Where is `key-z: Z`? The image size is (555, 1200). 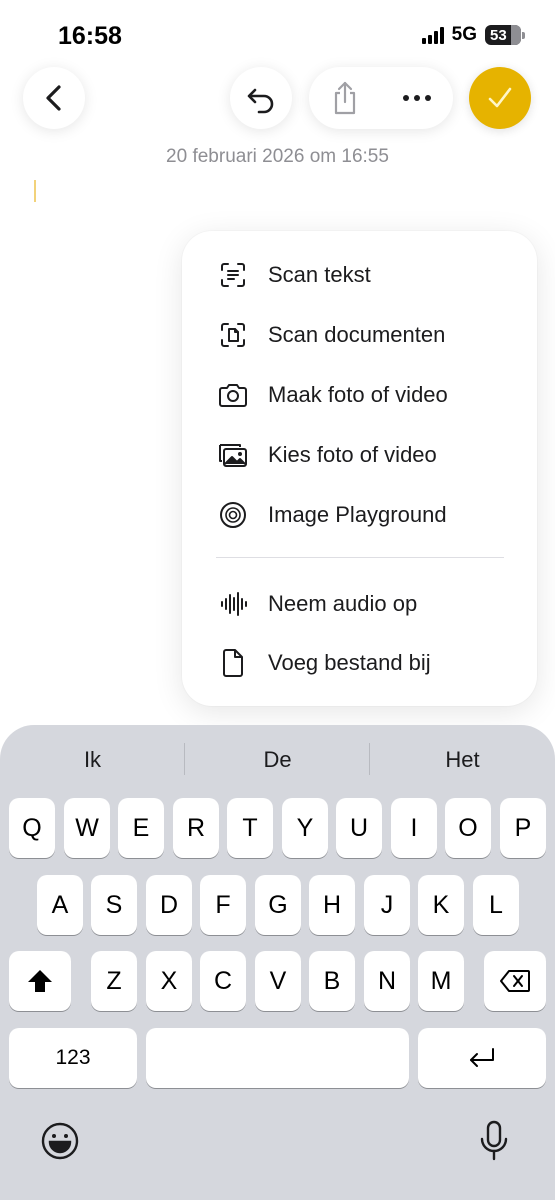
key-z: Z is located at coordinates (114, 981).